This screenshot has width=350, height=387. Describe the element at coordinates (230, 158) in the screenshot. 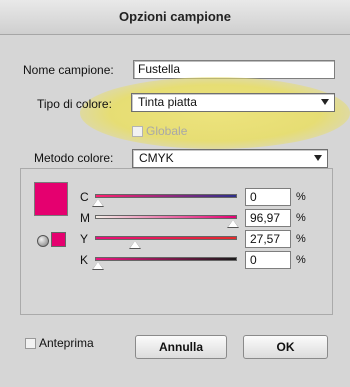

I see `color-mode-select: CMYK` at that location.